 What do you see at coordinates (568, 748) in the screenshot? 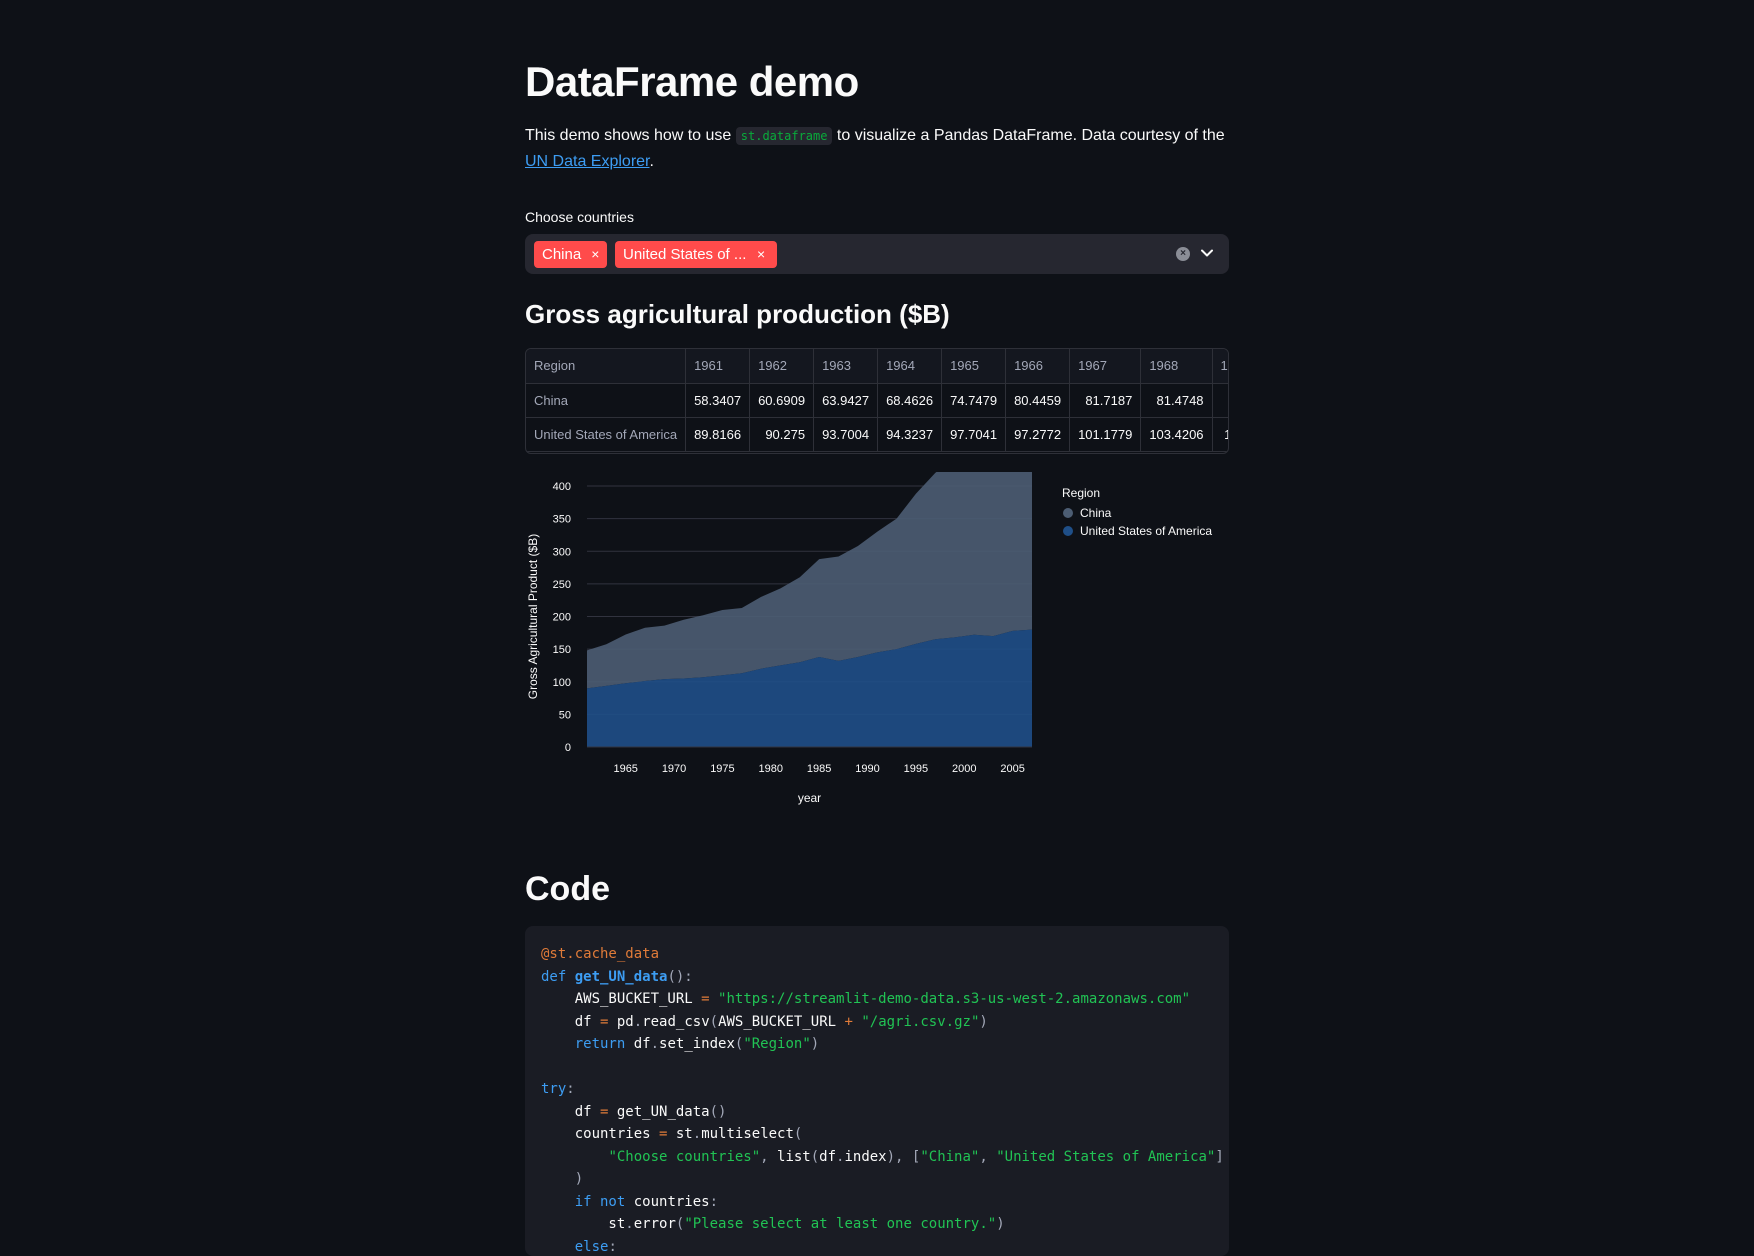
I see `y-tick-label: 0` at bounding box center [568, 748].